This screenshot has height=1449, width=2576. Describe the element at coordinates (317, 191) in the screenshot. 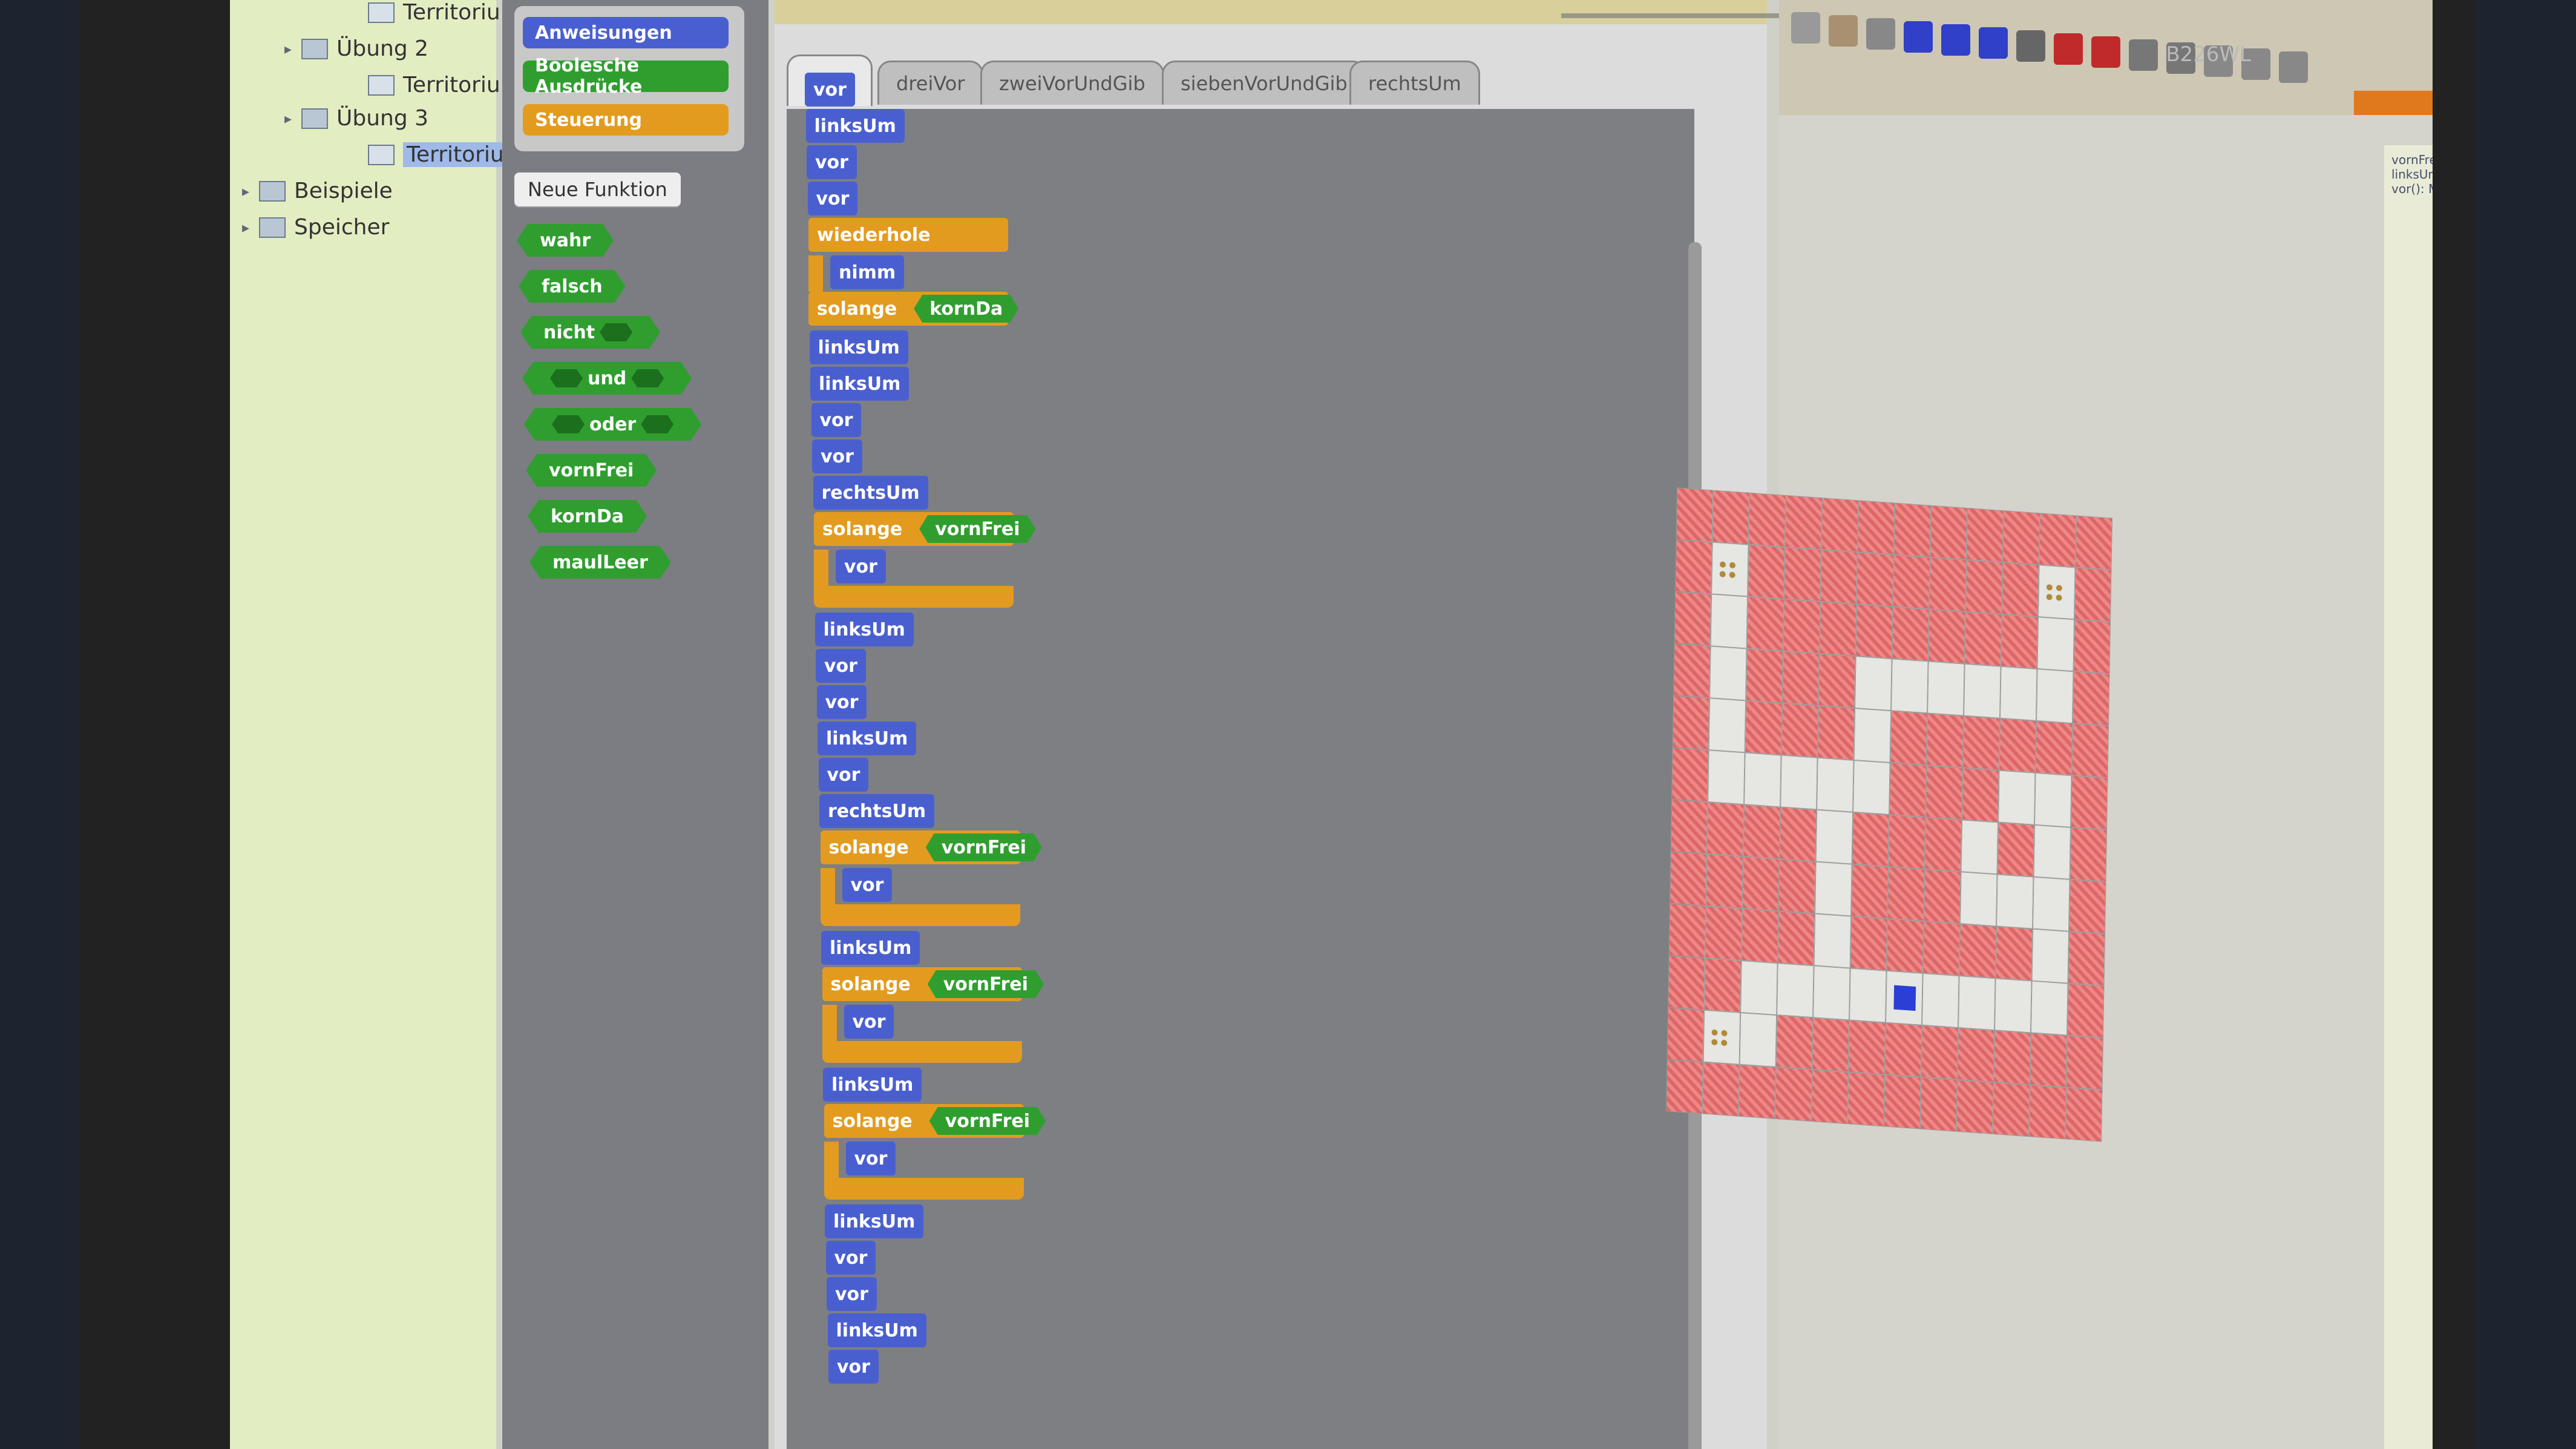

I see `tree-item: ▸ Beispiele` at that location.